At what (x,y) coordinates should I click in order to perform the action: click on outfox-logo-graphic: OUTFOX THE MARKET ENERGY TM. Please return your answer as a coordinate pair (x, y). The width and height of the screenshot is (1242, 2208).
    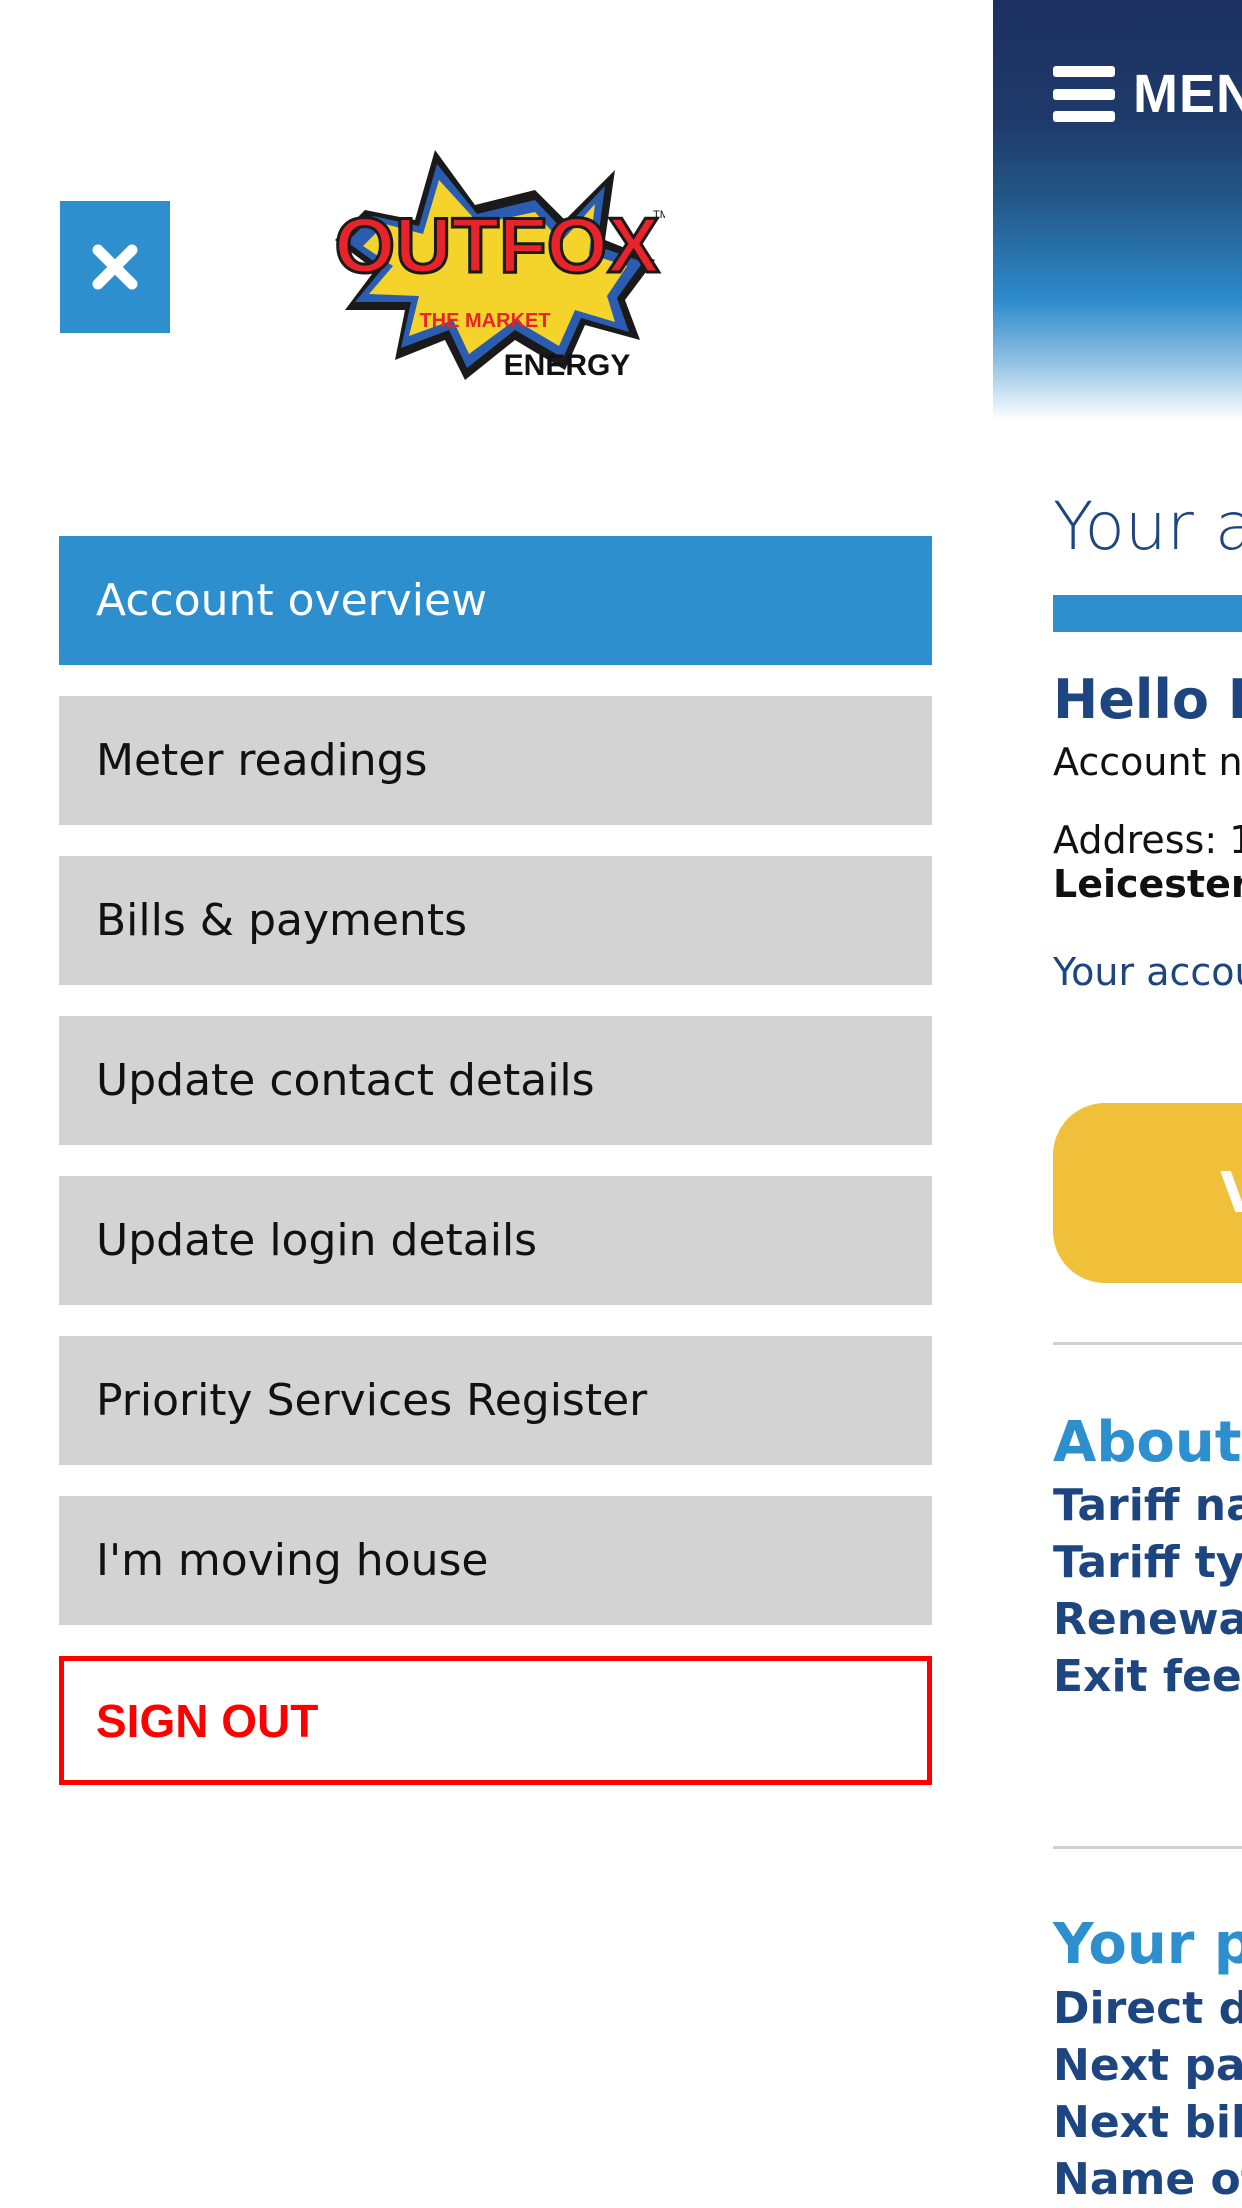
    Looking at the image, I should click on (501, 266).